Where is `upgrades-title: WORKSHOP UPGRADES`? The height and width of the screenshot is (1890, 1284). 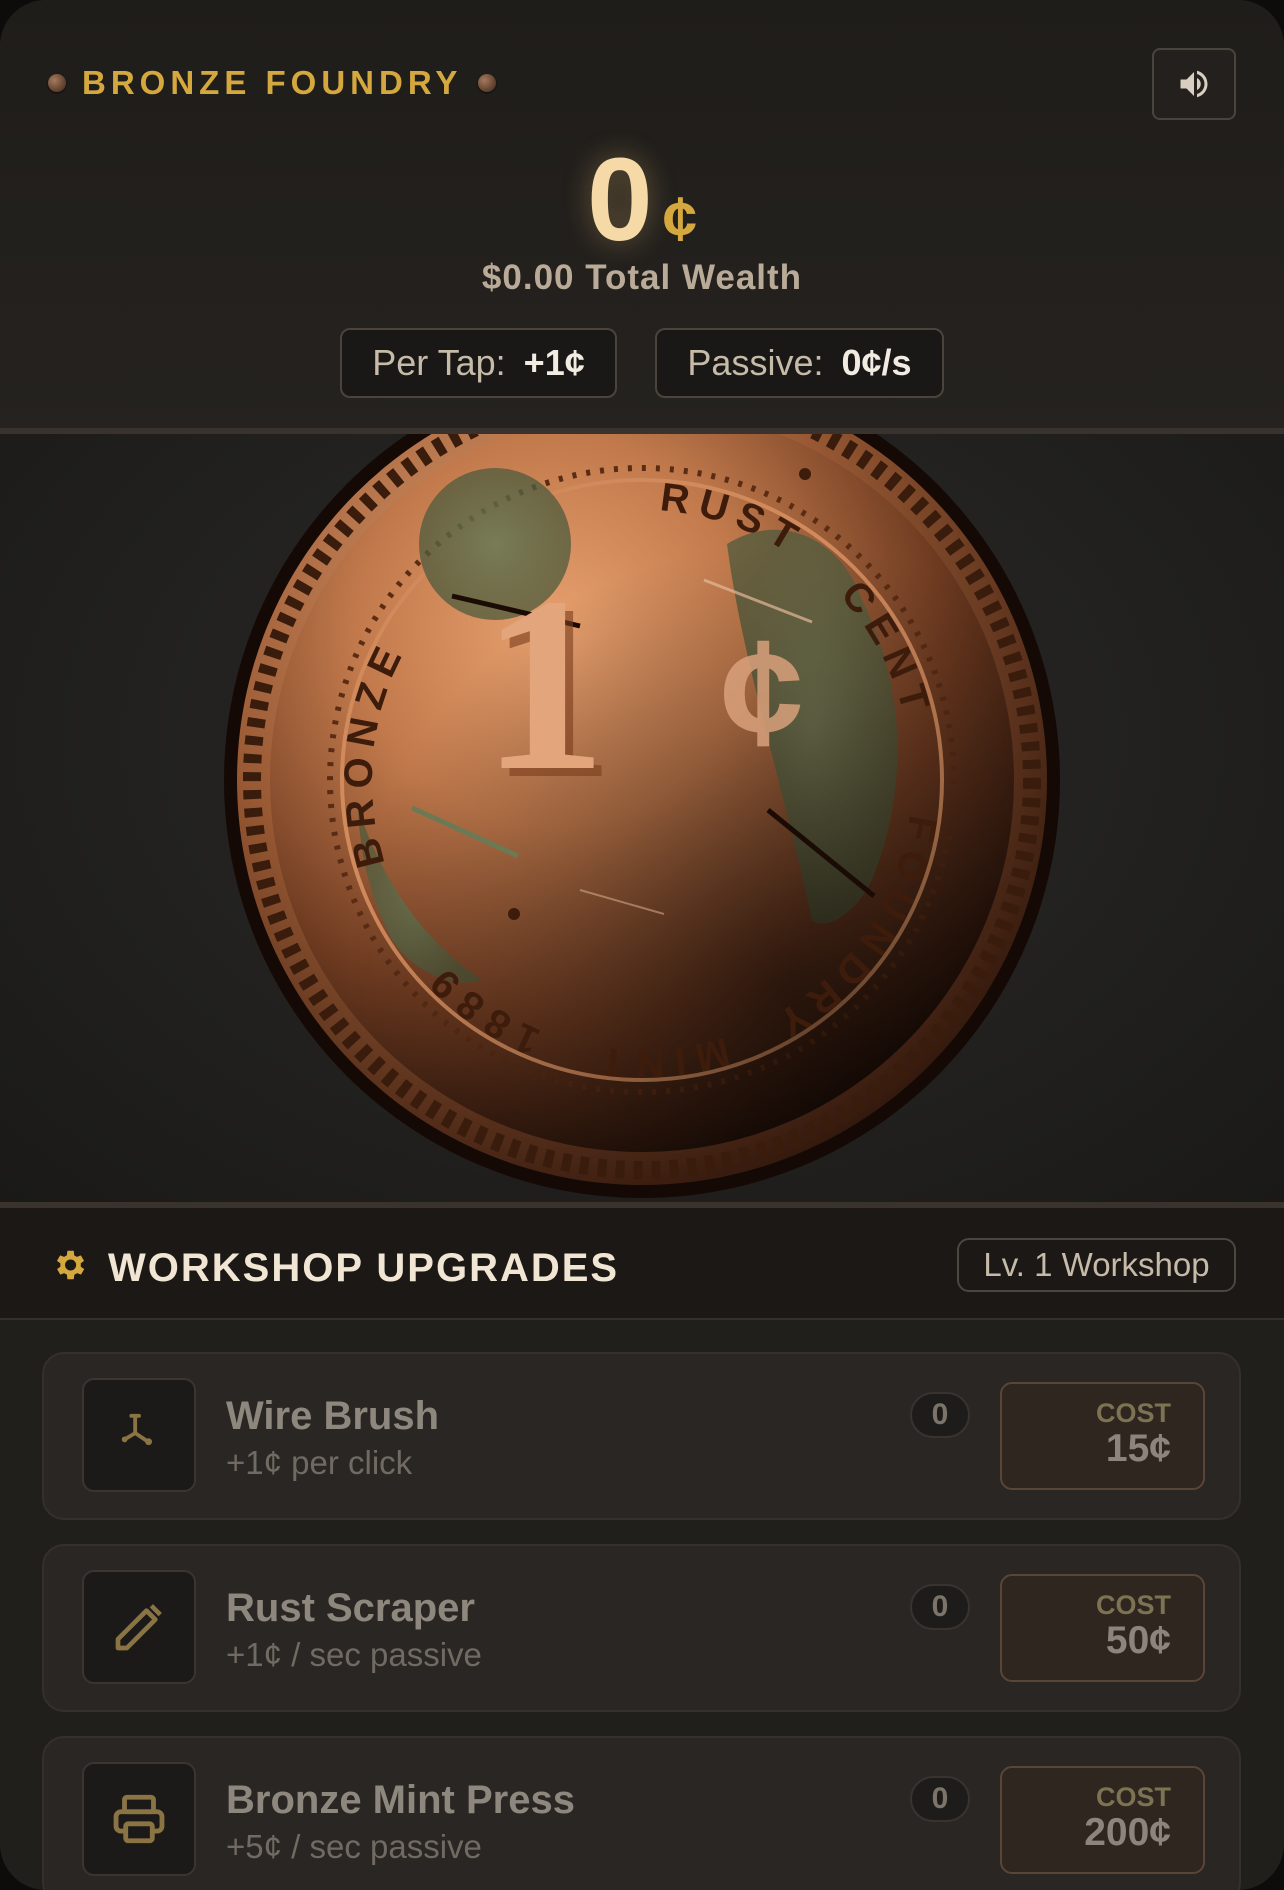 upgrades-title: WORKSHOP UPGRADES is located at coordinates (364, 1268).